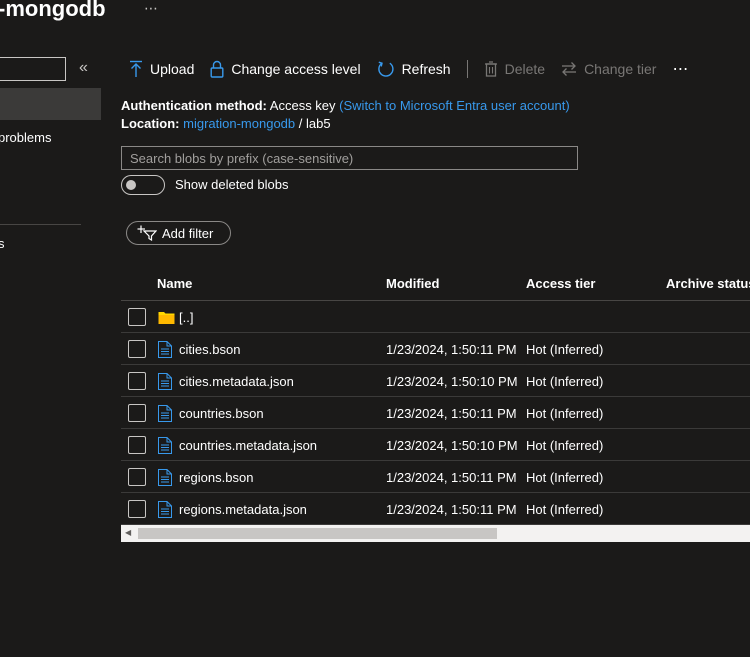 The height and width of the screenshot is (657, 750). Describe the element at coordinates (209, 349) in the screenshot. I see `blob-name-link: cities.bson` at that location.